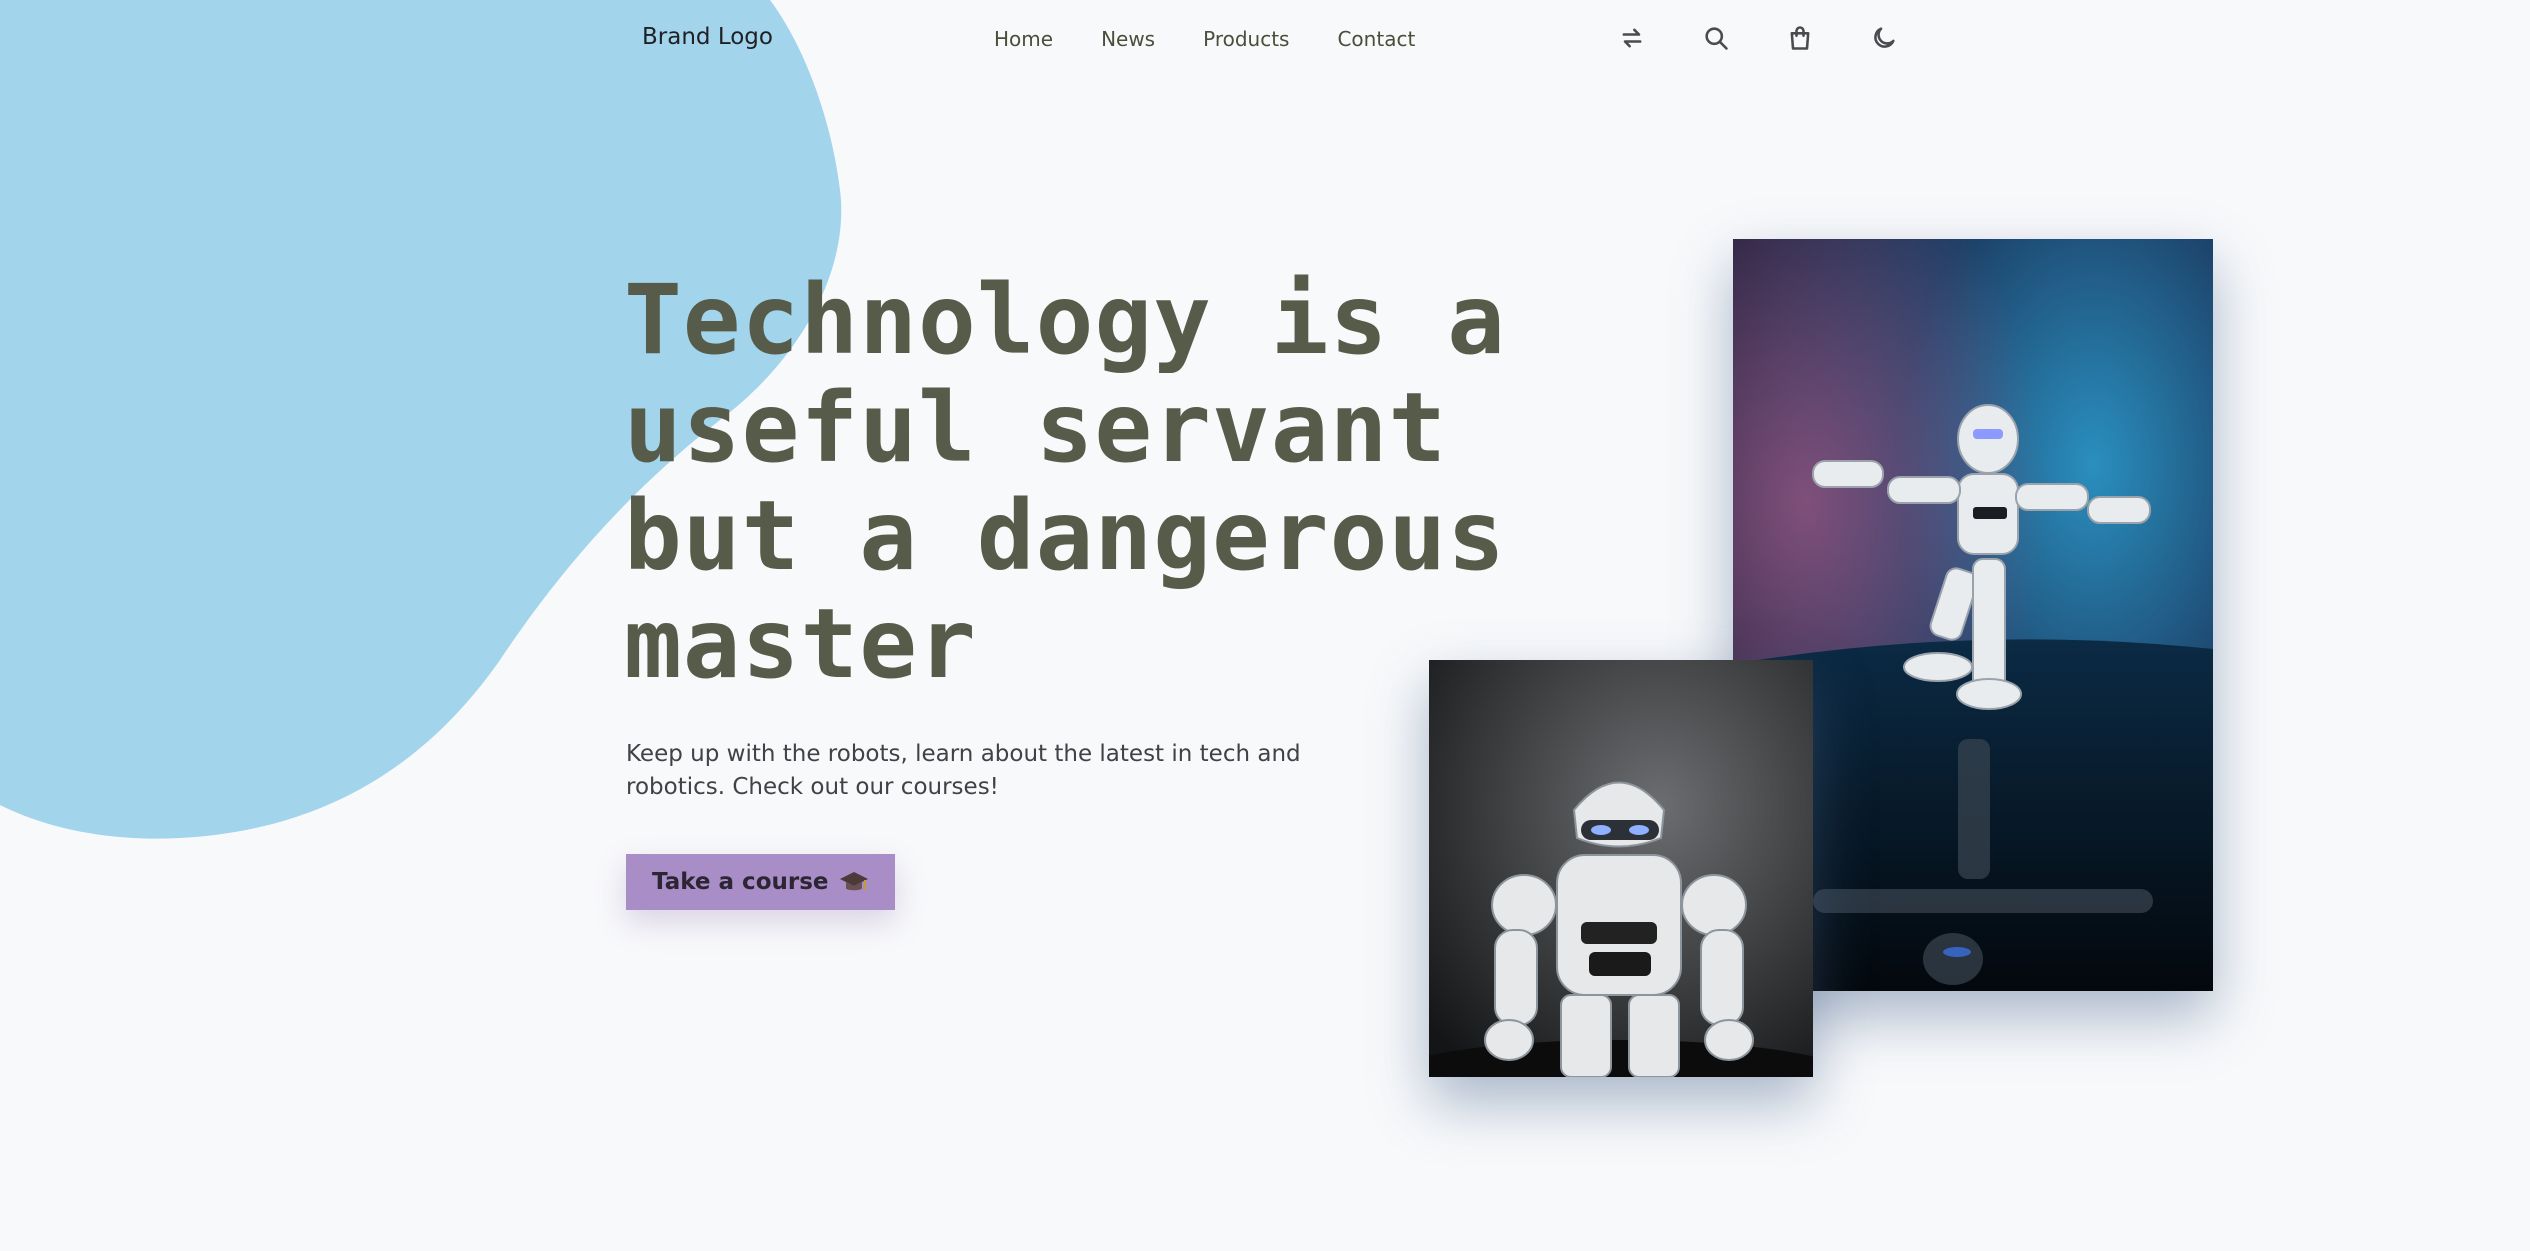 This screenshot has width=2530, height=1251. I want to click on robot-standing-photo, so click(1621, 868).